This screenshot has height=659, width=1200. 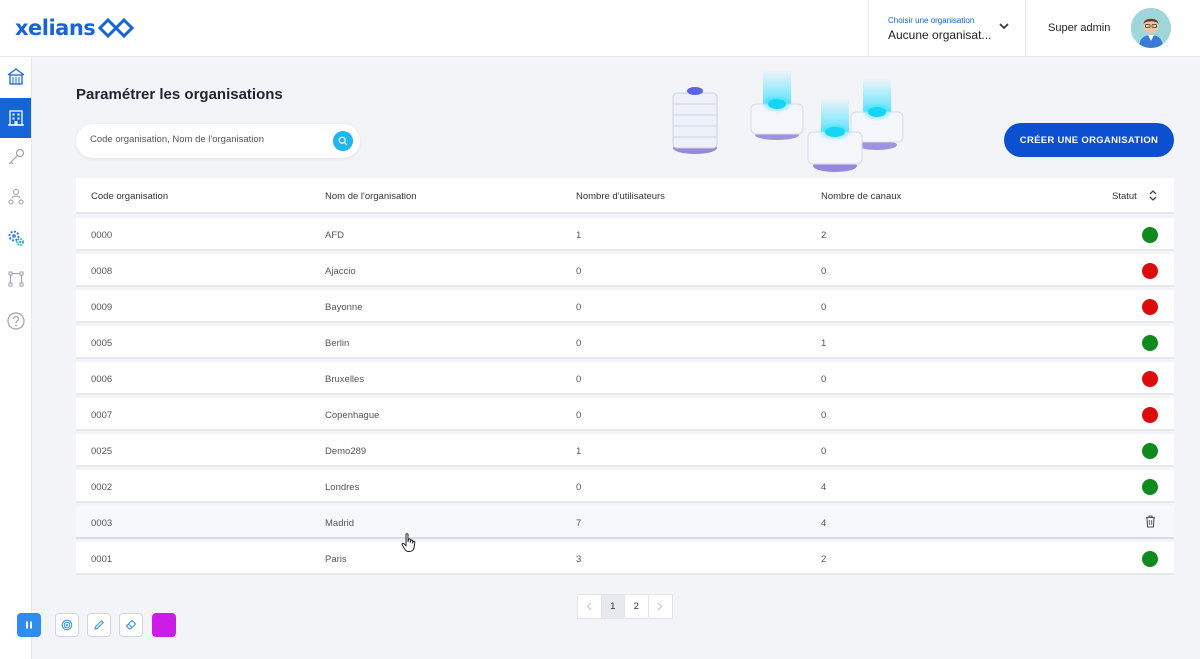 I want to click on create-organization-button: CRÉER UNE ORGANISATION, so click(x=1089, y=140).